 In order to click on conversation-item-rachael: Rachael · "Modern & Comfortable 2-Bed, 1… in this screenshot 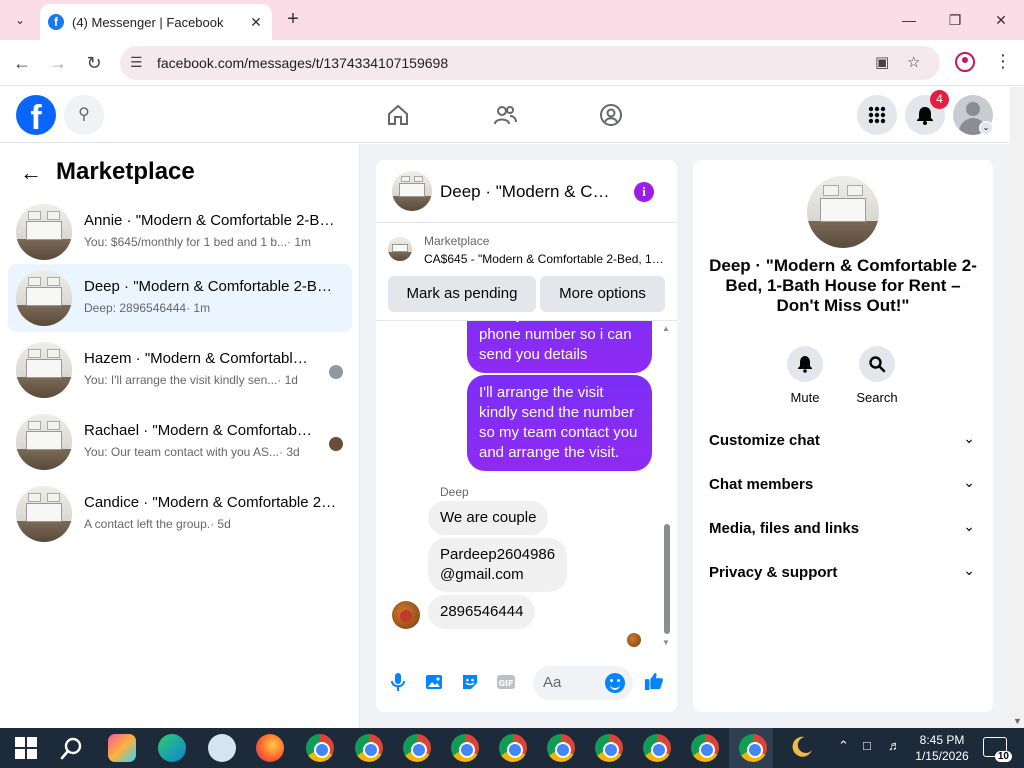, I will do `click(180, 442)`.